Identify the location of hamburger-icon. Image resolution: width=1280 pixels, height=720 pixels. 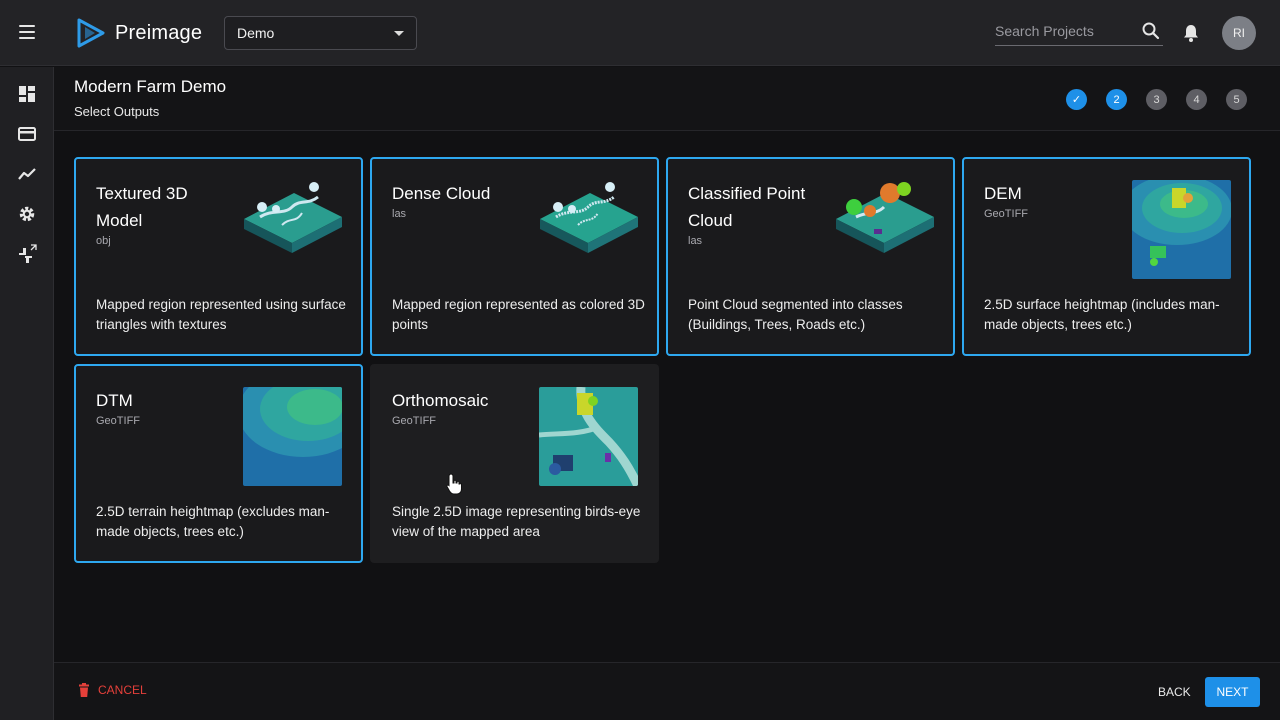
(27, 32).